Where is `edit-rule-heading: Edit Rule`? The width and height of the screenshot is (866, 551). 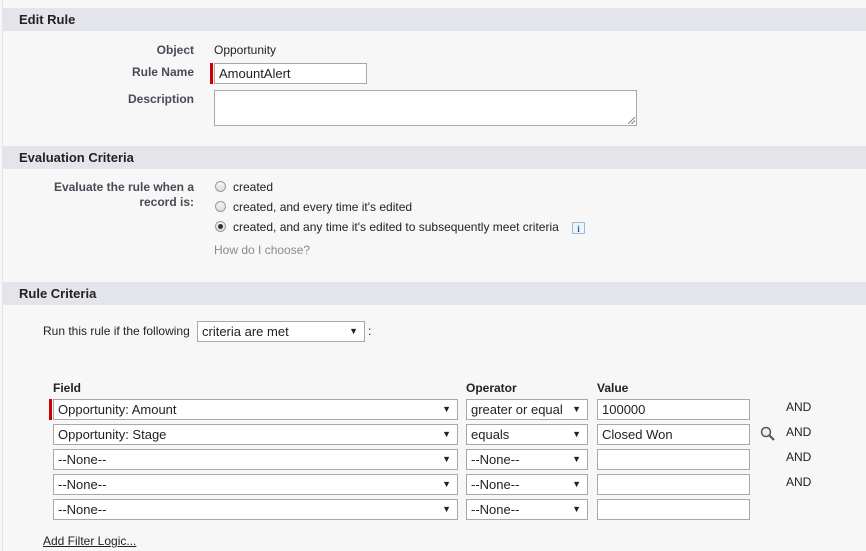
edit-rule-heading: Edit Rule is located at coordinates (47, 19).